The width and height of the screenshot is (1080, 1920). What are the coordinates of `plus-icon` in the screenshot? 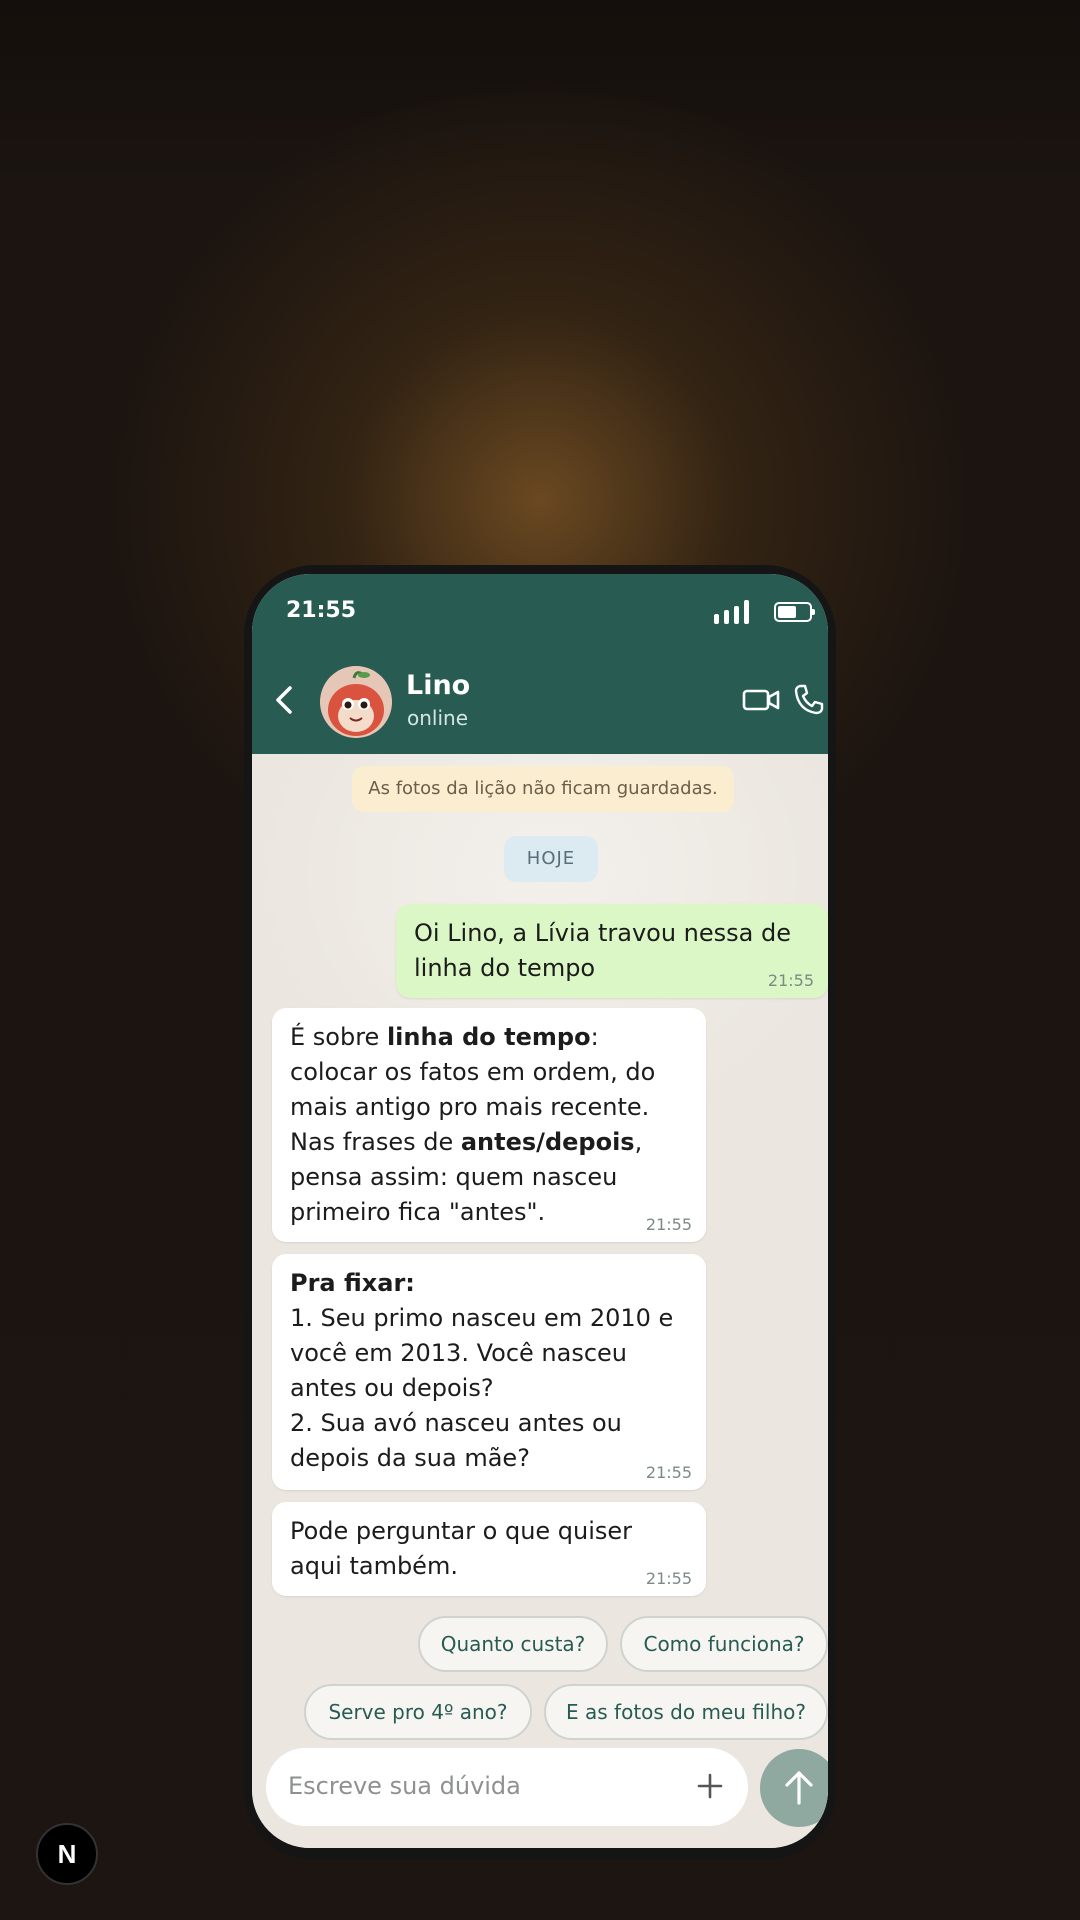 It's located at (710, 1786).